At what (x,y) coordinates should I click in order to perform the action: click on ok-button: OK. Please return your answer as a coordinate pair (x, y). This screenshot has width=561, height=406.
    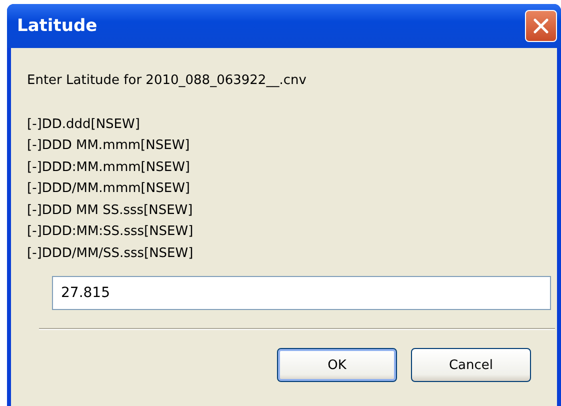
    Looking at the image, I should click on (337, 365).